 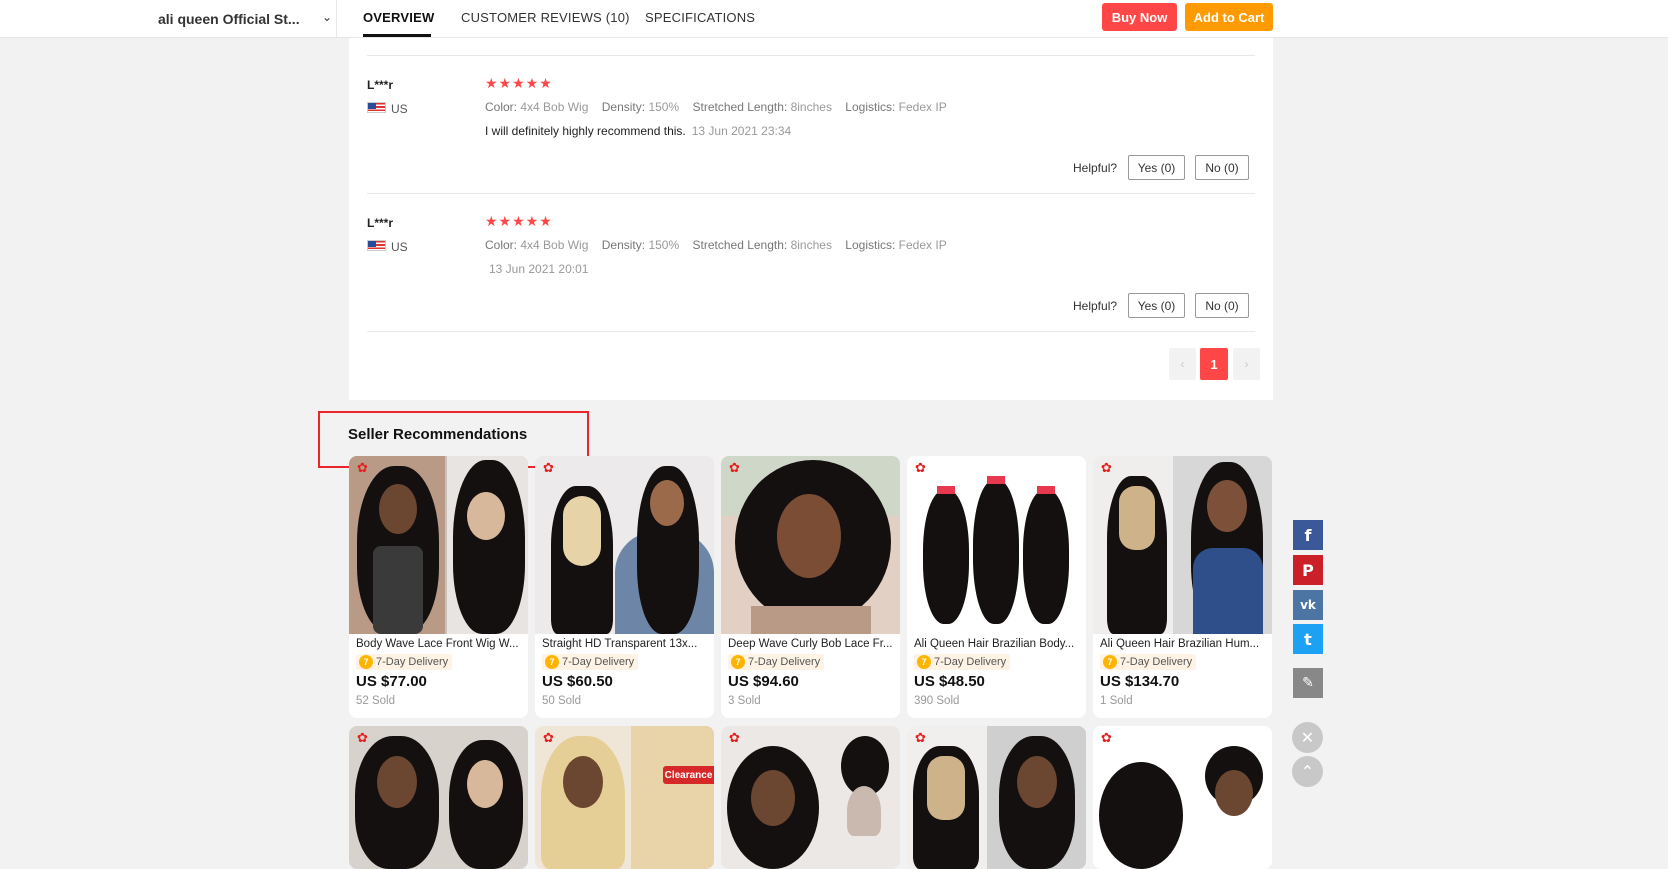 I want to click on product-price: US $48.50, so click(x=949, y=681).